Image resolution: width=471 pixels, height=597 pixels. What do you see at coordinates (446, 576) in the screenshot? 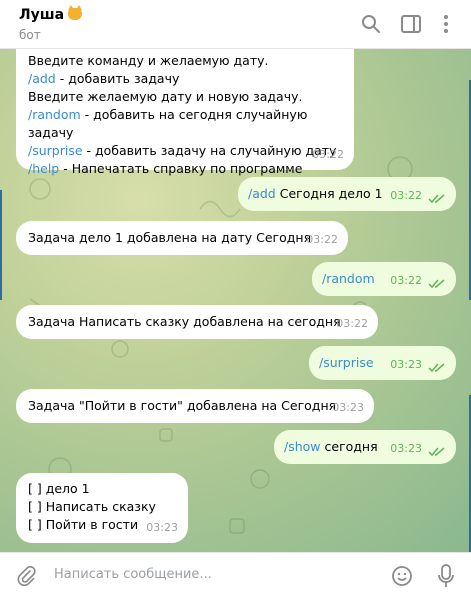
I see `microphone-icon` at bounding box center [446, 576].